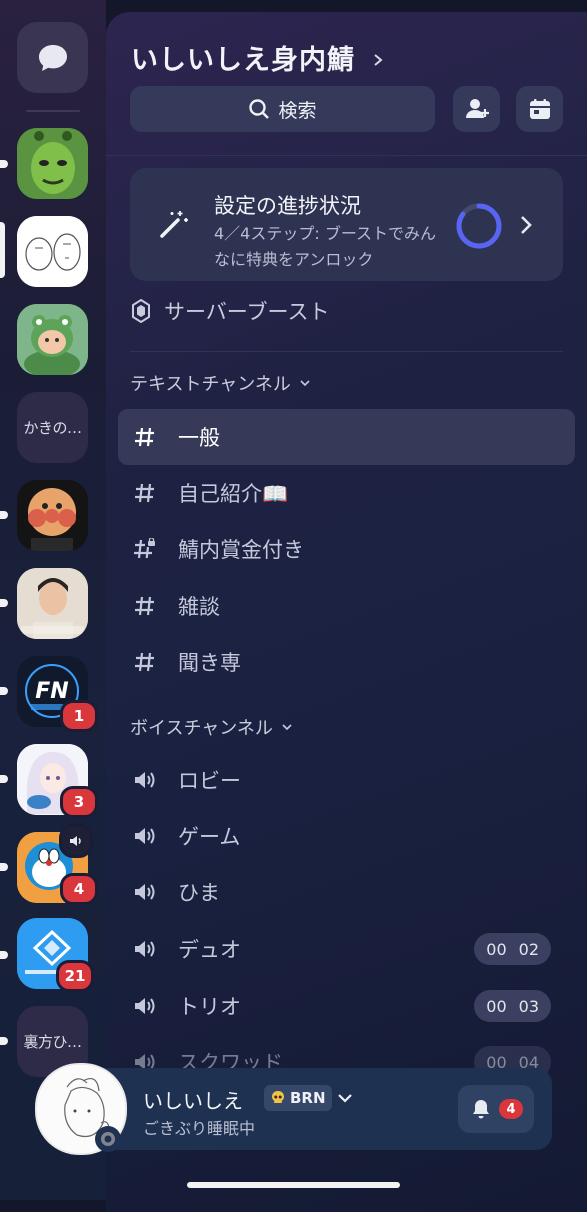 This screenshot has height=1212, width=587. I want to click on chat-bubble-icon, so click(52, 57).